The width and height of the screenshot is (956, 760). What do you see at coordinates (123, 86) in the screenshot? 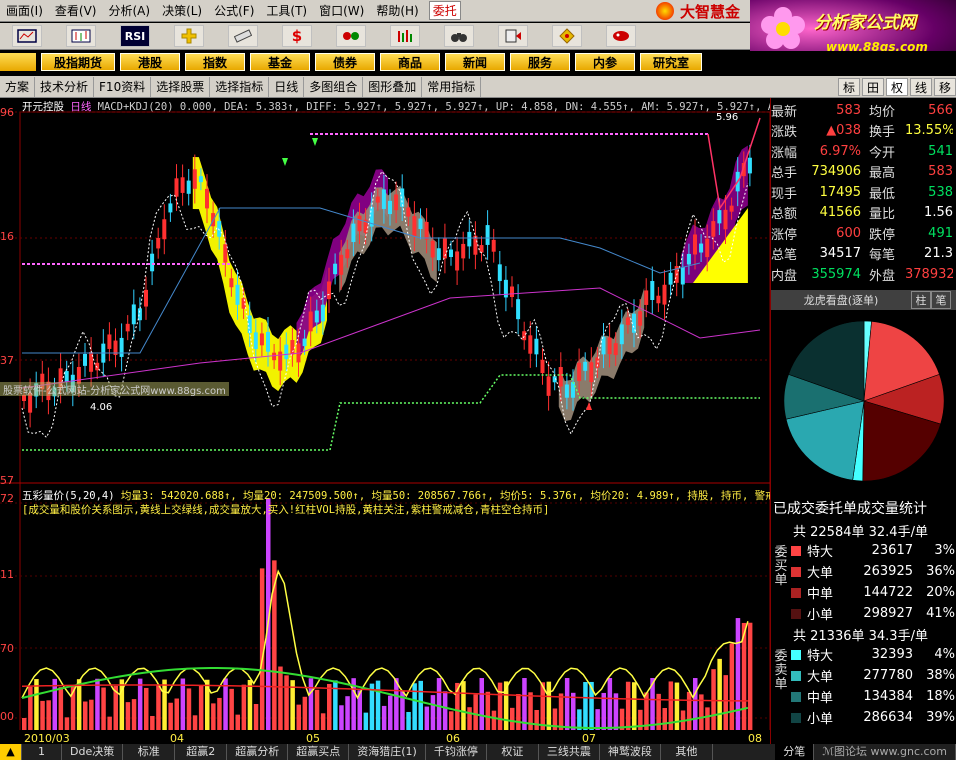
I see `subbar-item: F10资料` at bounding box center [123, 86].